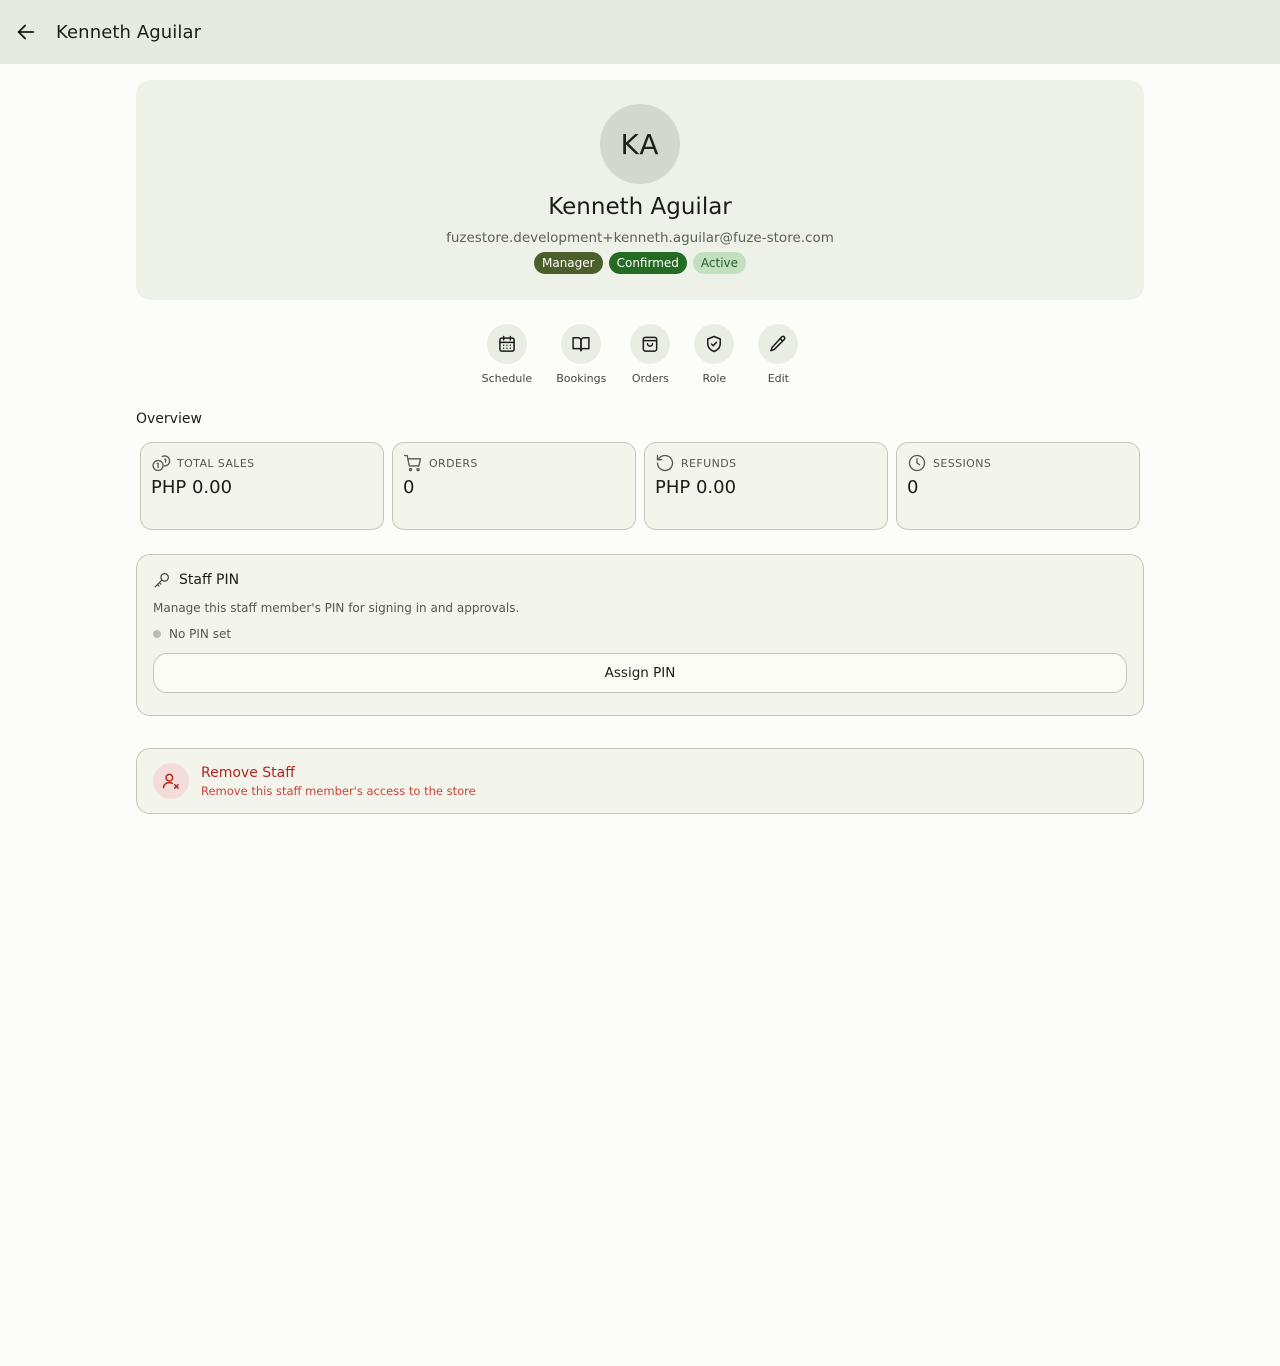 This screenshot has height=1366, width=1280. I want to click on rotate-ccw-icon, so click(665, 463).